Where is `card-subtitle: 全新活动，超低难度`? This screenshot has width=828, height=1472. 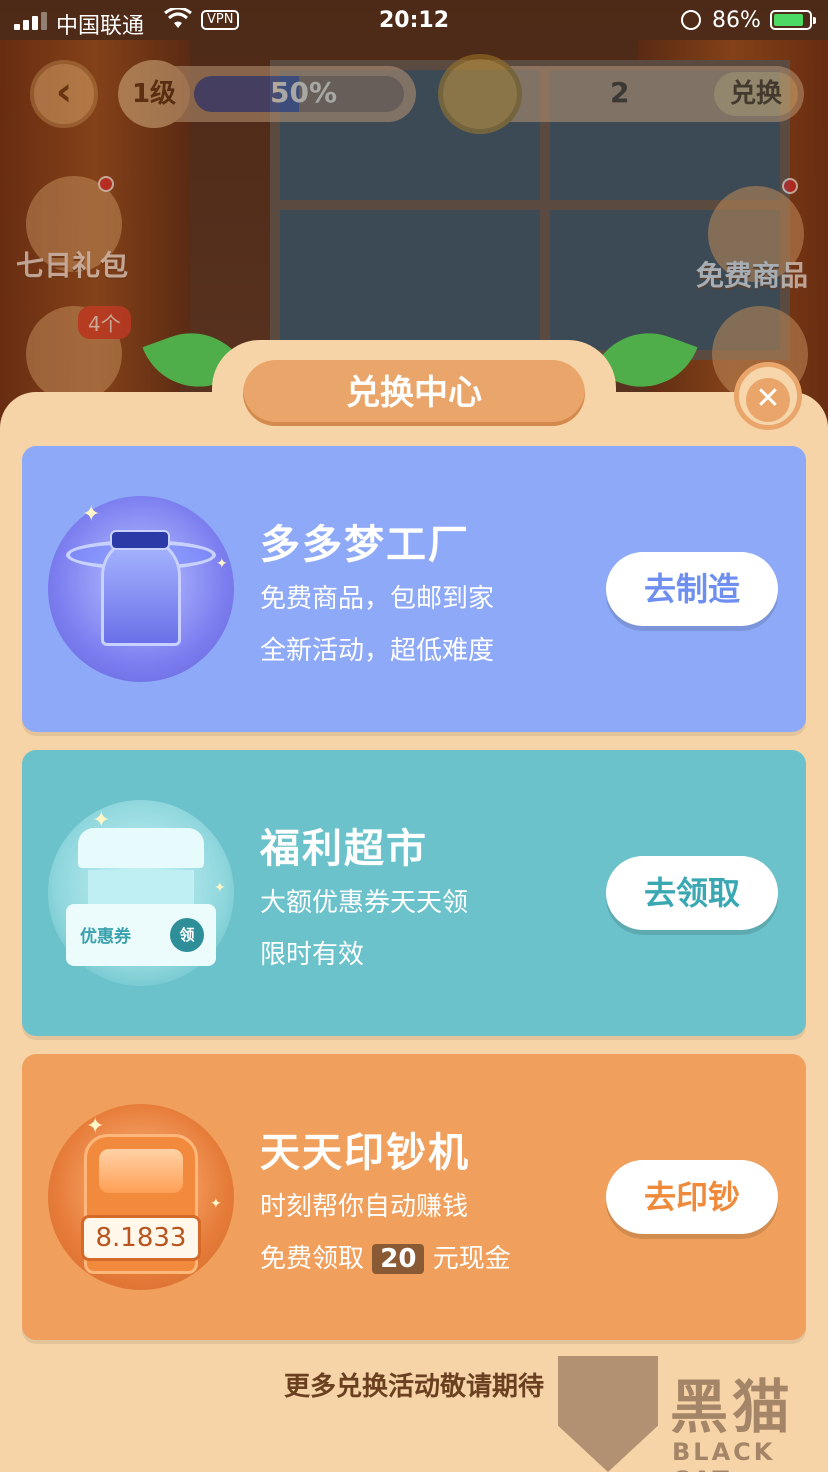
card-subtitle: 全新活动，超低难度 is located at coordinates (377, 651).